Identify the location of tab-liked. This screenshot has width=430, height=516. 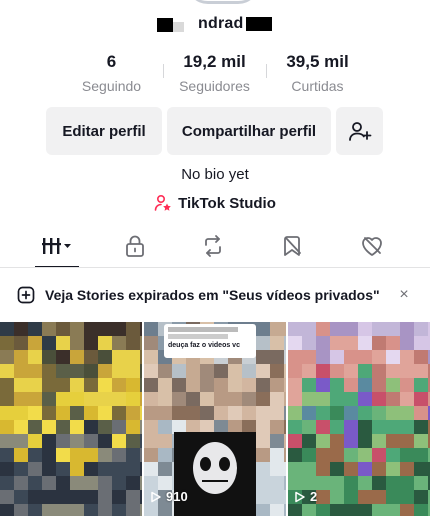
(372, 246).